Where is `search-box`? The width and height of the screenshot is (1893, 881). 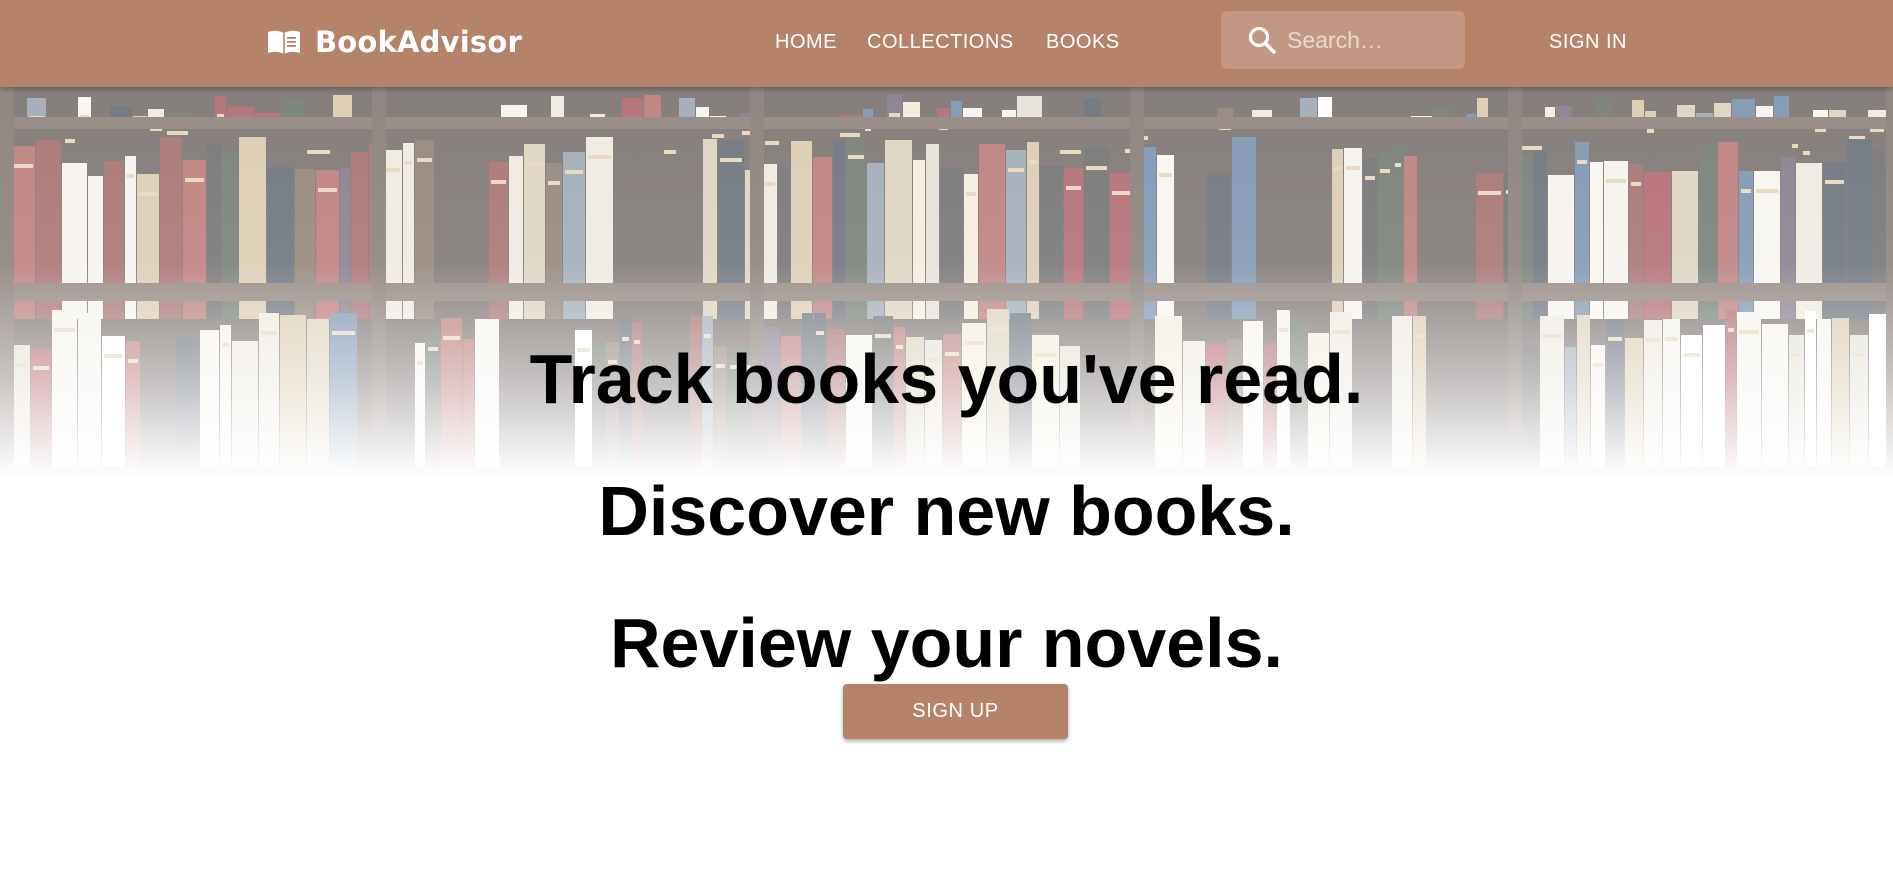 search-box is located at coordinates (1343, 40).